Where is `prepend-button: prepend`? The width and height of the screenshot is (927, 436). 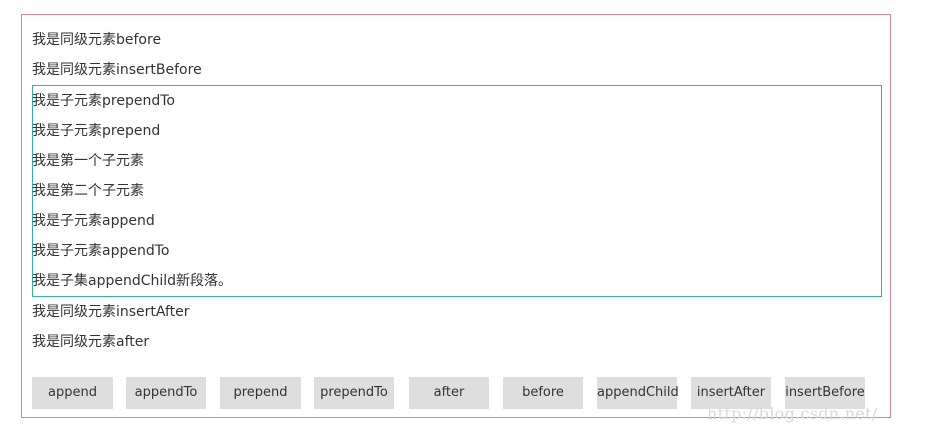
prepend-button: prepend is located at coordinates (260, 393).